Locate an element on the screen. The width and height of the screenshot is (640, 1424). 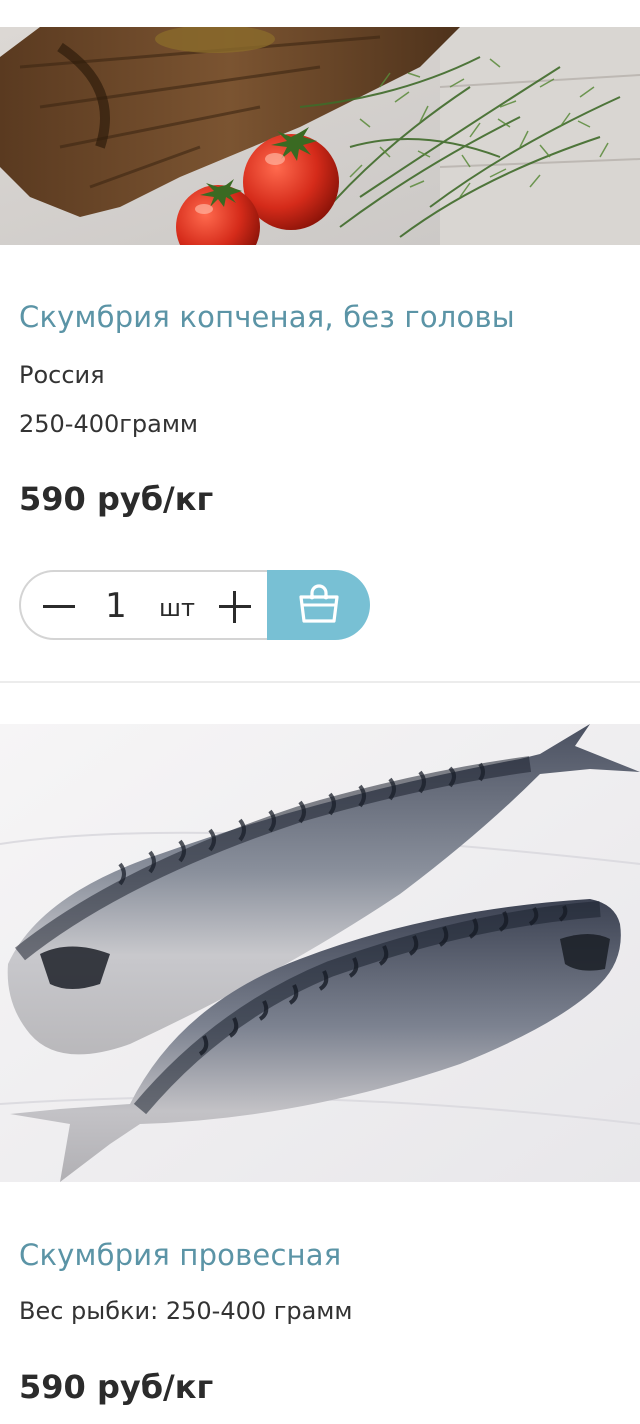
product-weight: 250-400грамм is located at coordinates (109, 424).